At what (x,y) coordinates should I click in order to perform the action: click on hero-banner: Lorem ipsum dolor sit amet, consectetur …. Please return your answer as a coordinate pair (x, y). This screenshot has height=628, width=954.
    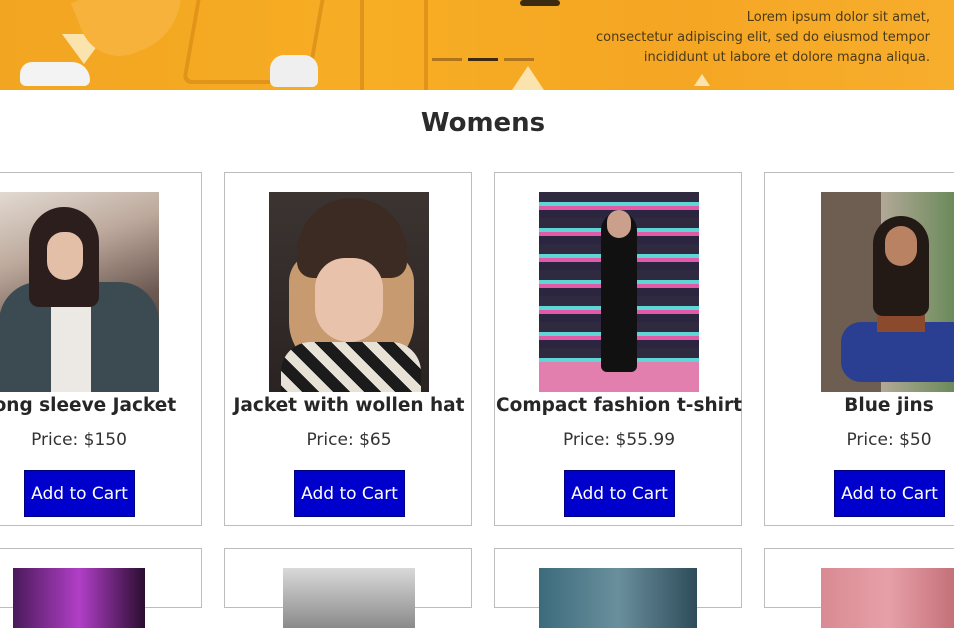
    Looking at the image, I should click on (477, 45).